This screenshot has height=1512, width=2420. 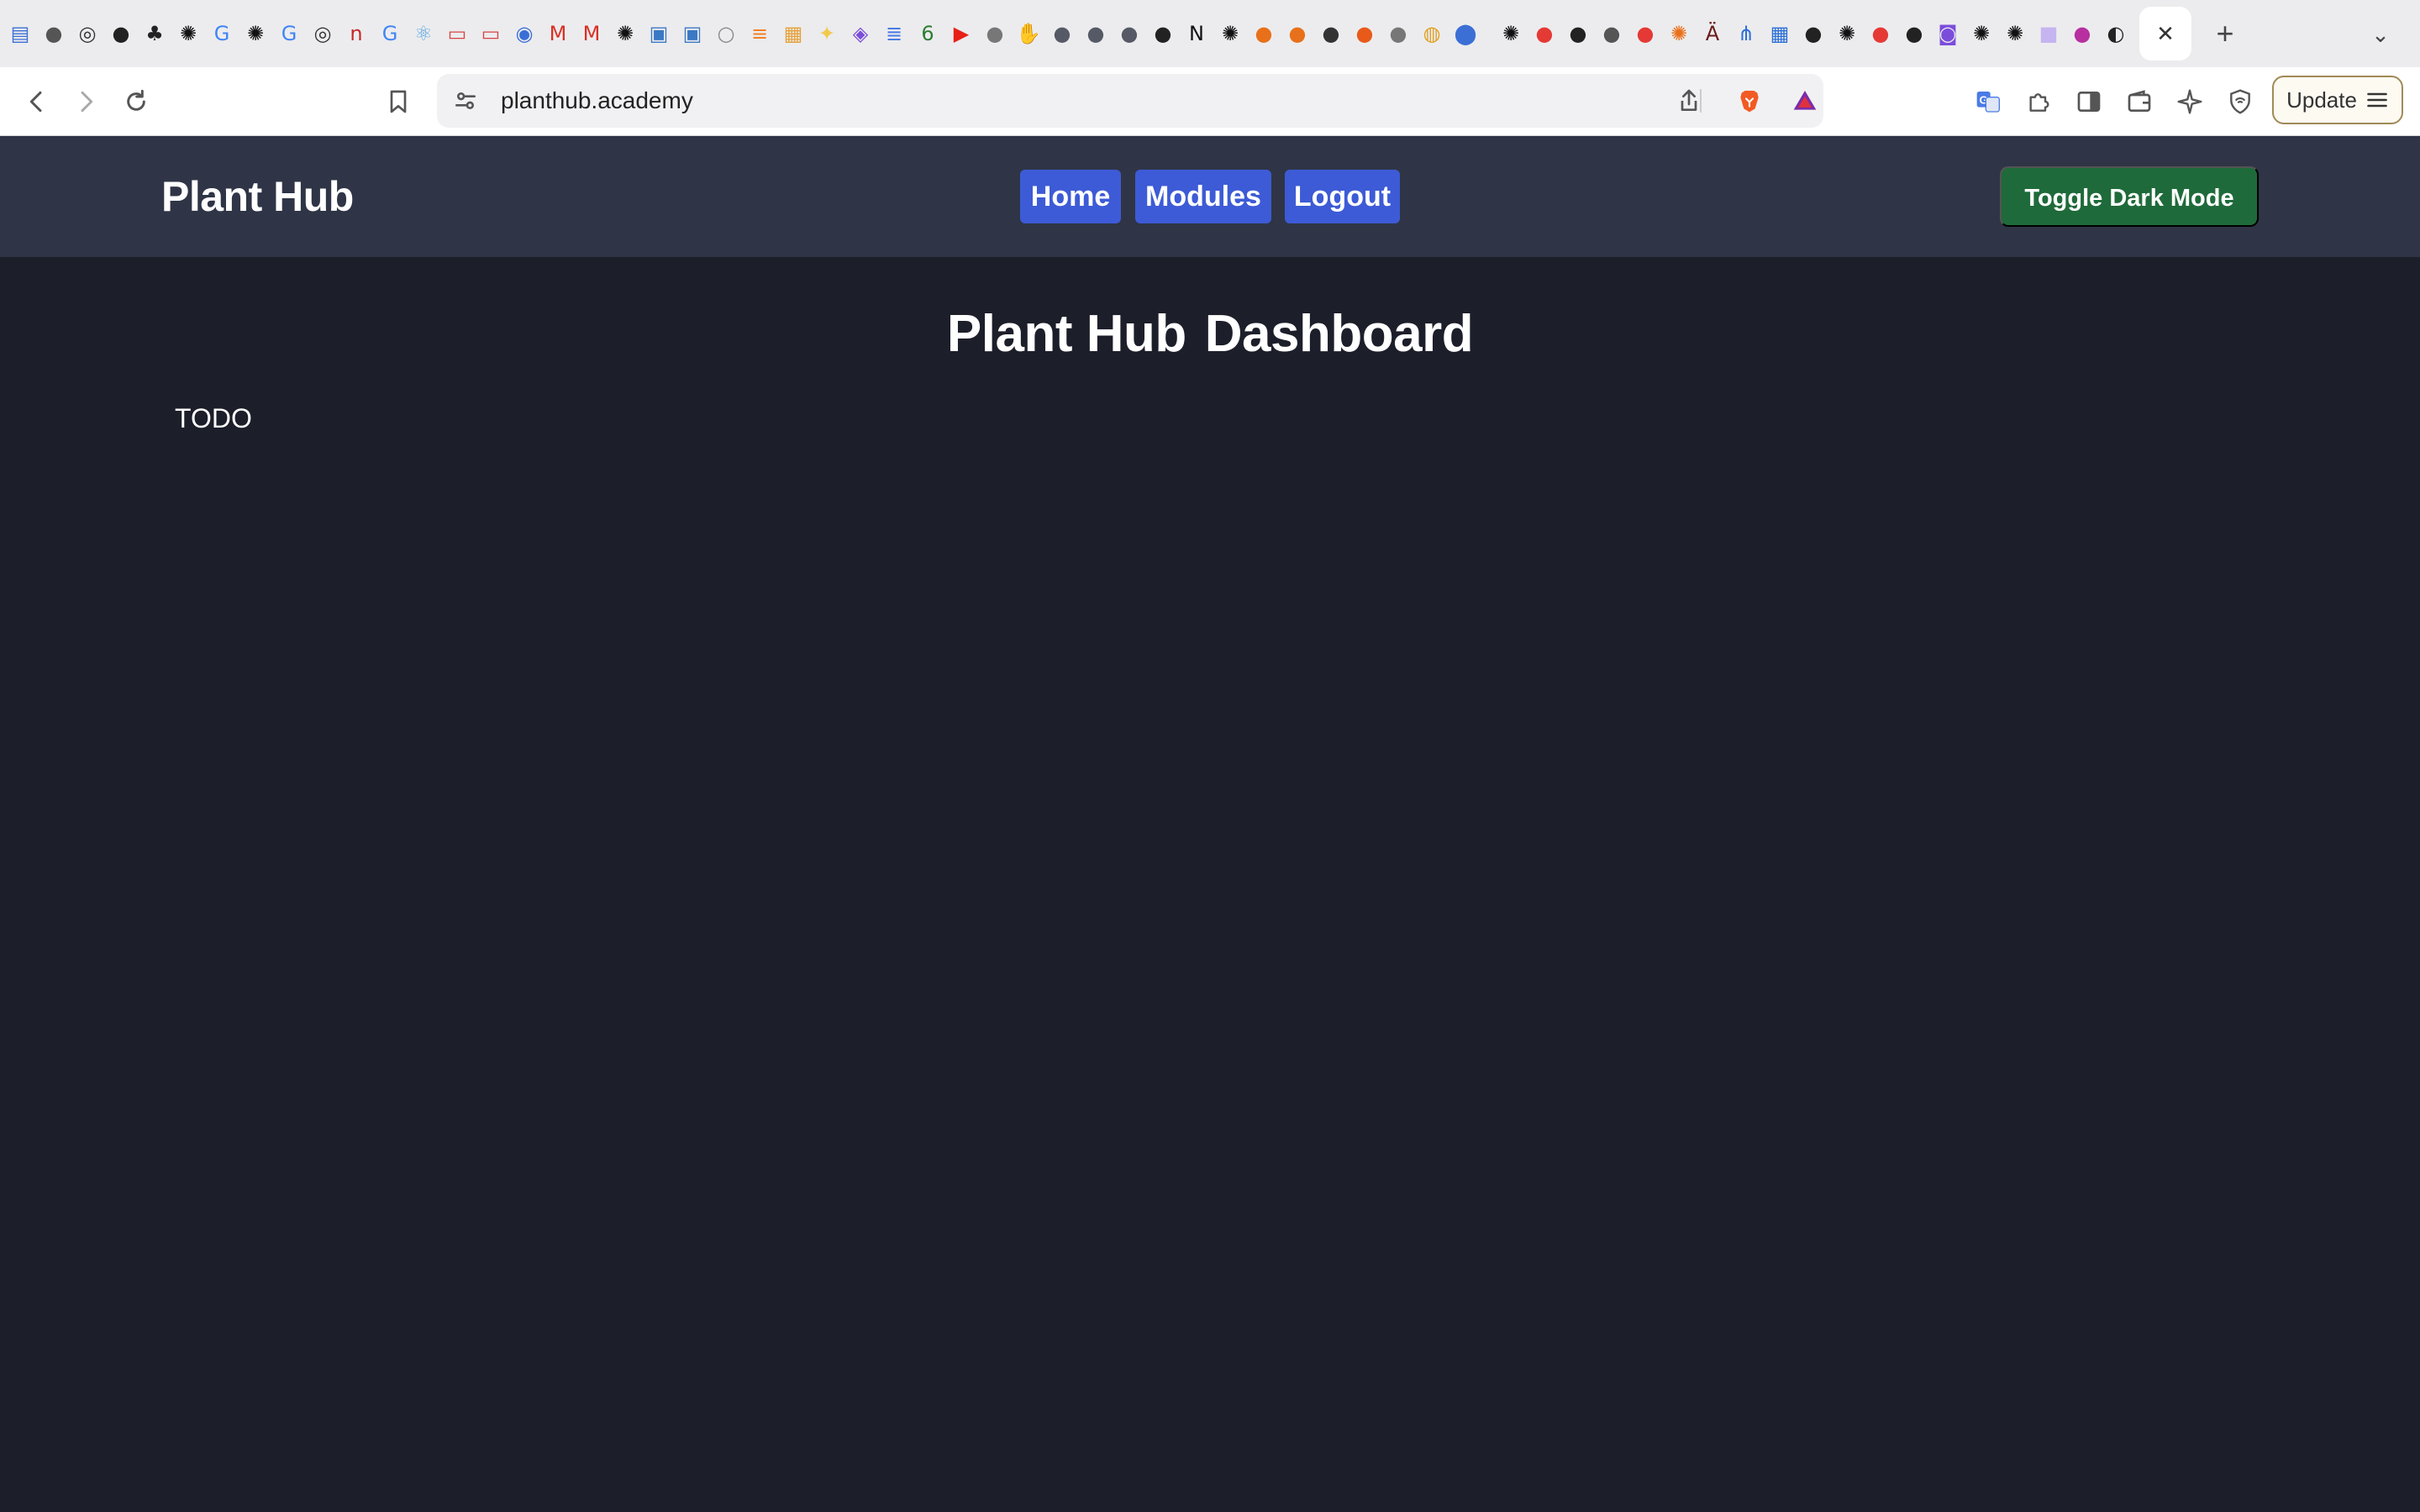 I want to click on tab-favicon-bot-icon: ◙, so click(x=1948, y=33).